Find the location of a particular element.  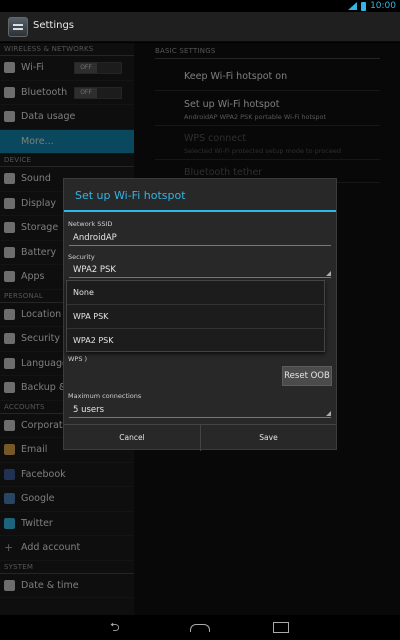

settings-app-icon is located at coordinates (18, 27).